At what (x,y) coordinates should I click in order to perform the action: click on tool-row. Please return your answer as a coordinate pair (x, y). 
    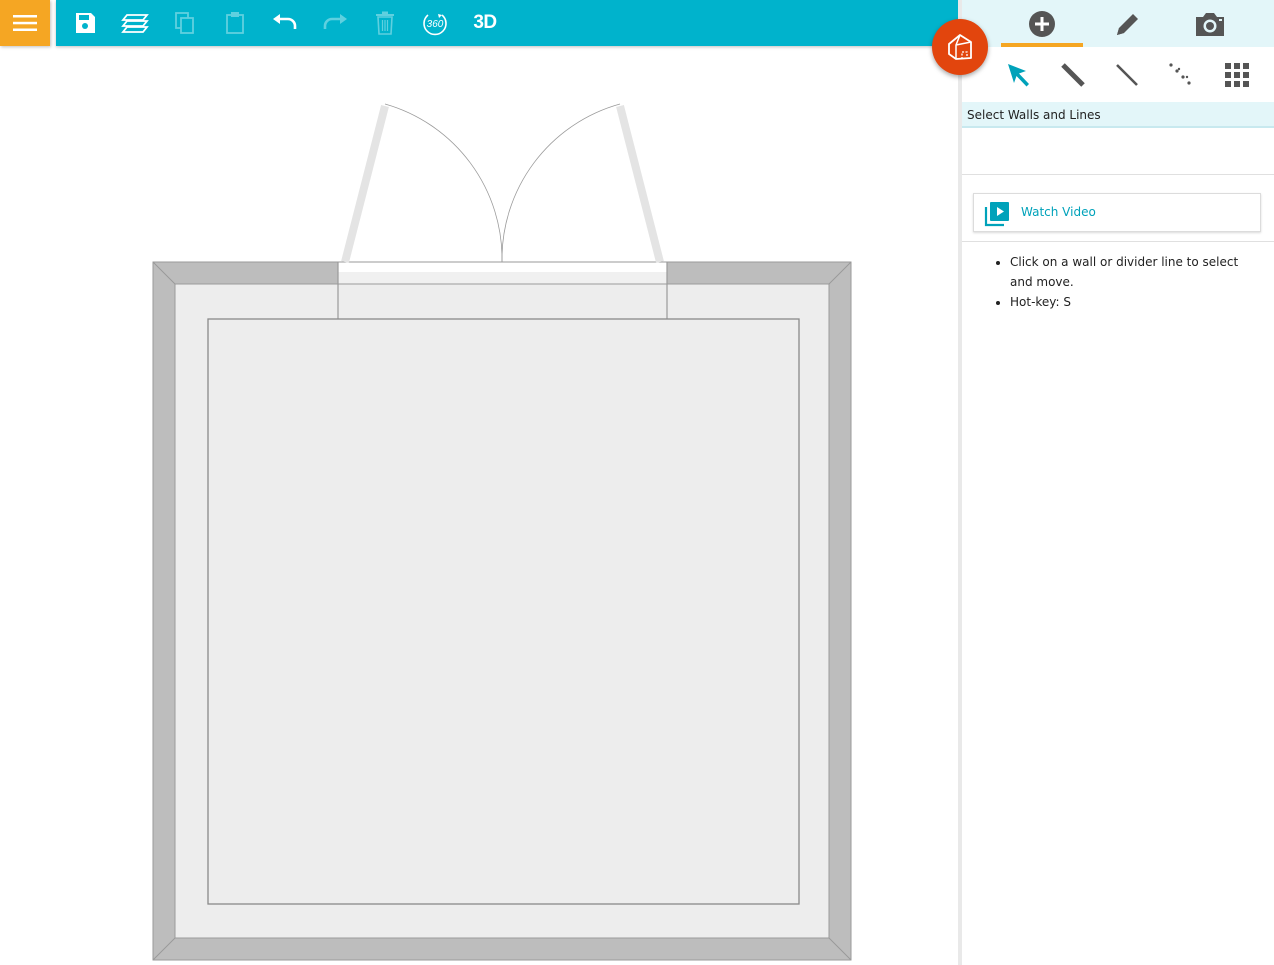
    Looking at the image, I should click on (1118, 74).